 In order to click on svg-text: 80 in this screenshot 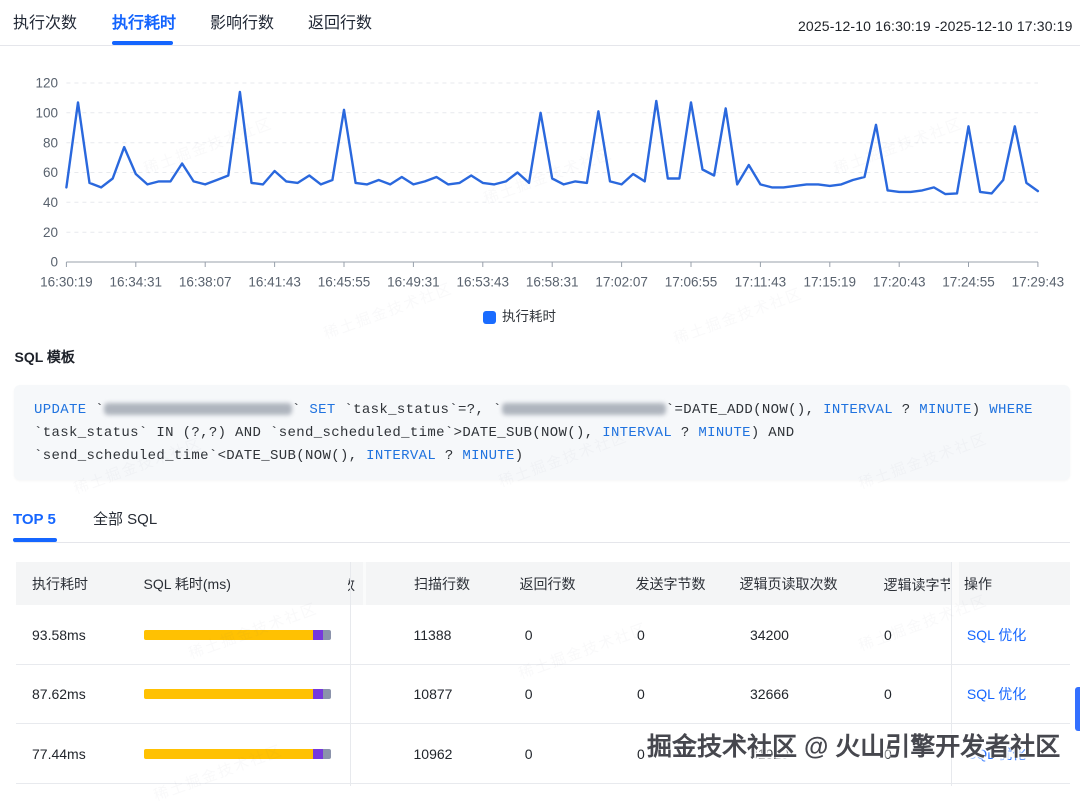, I will do `click(50, 142)`.